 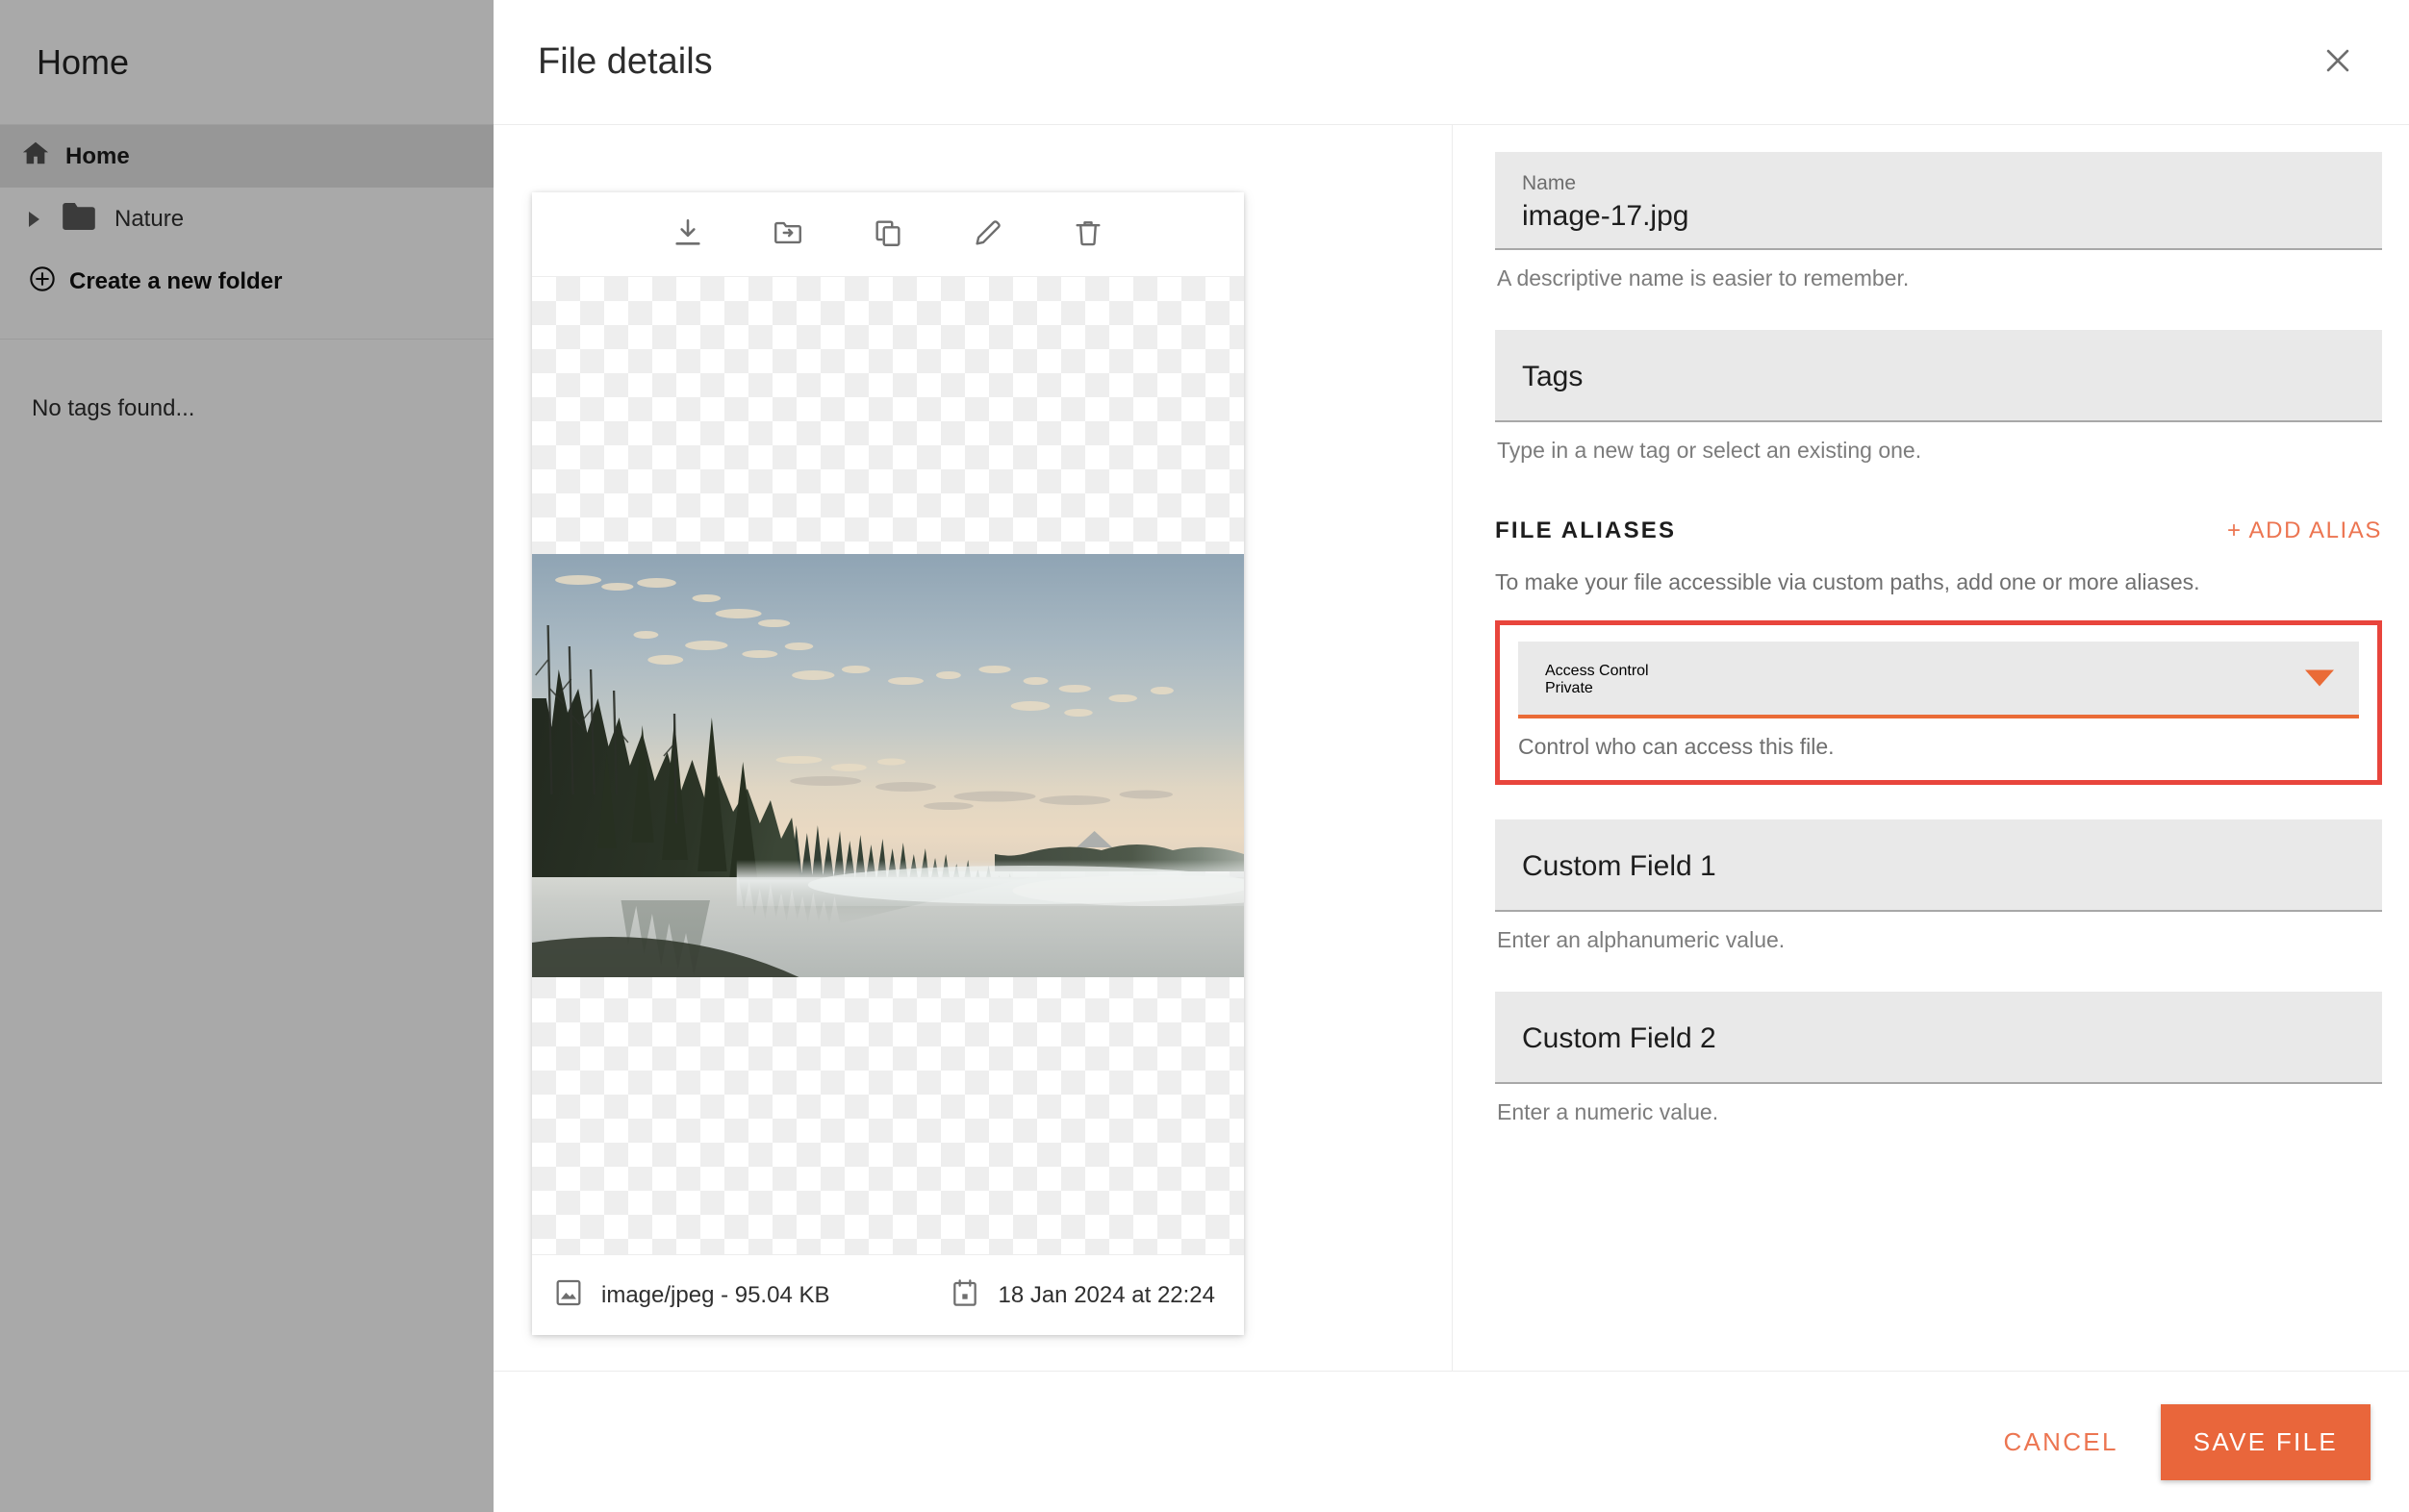 What do you see at coordinates (1452, 63) in the screenshot?
I see `dialog-header: File details` at bounding box center [1452, 63].